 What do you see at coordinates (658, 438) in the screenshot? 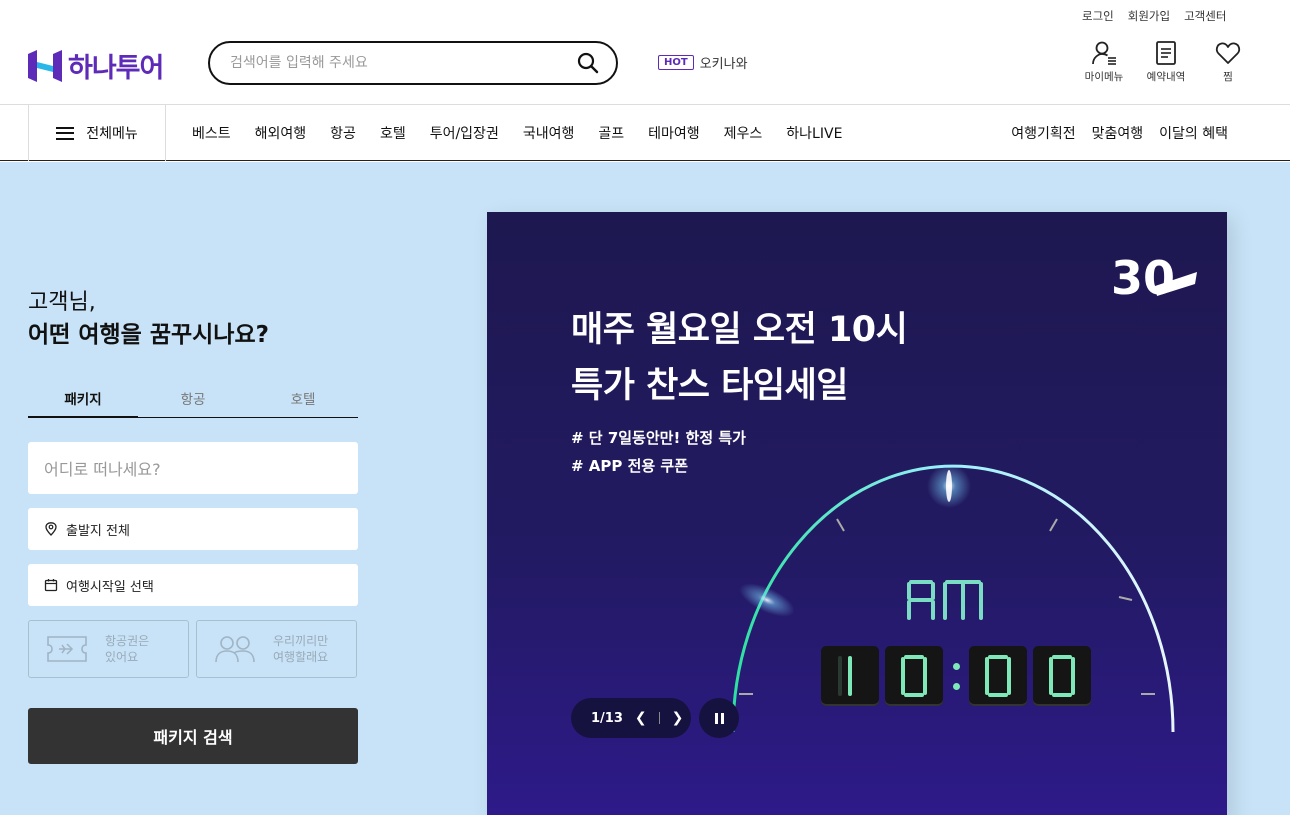
I see `banner-sub-line1: # 단 7일동안만! 한정 특가` at bounding box center [658, 438].